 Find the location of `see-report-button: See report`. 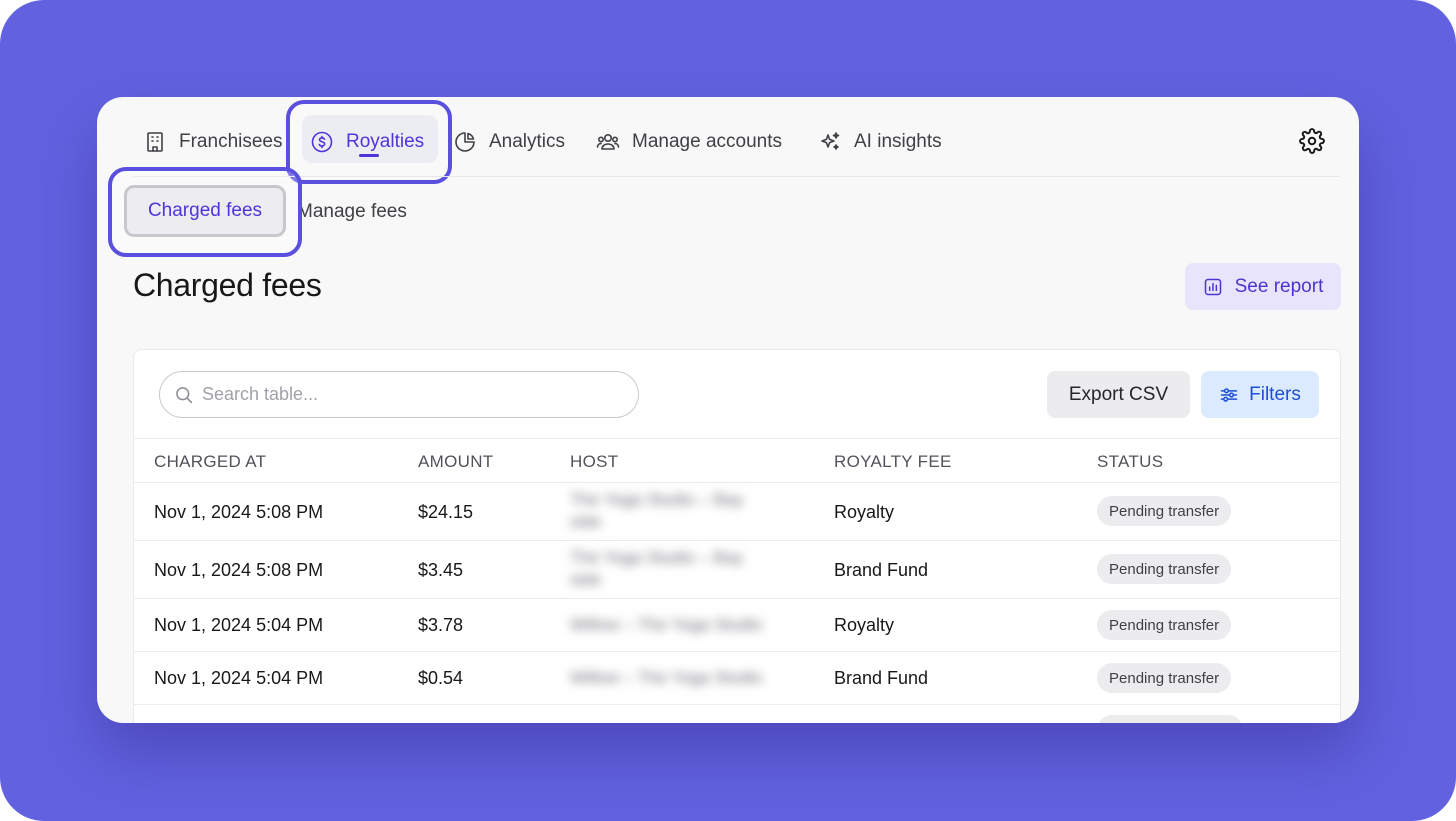

see-report-button: See report is located at coordinates (1263, 286).